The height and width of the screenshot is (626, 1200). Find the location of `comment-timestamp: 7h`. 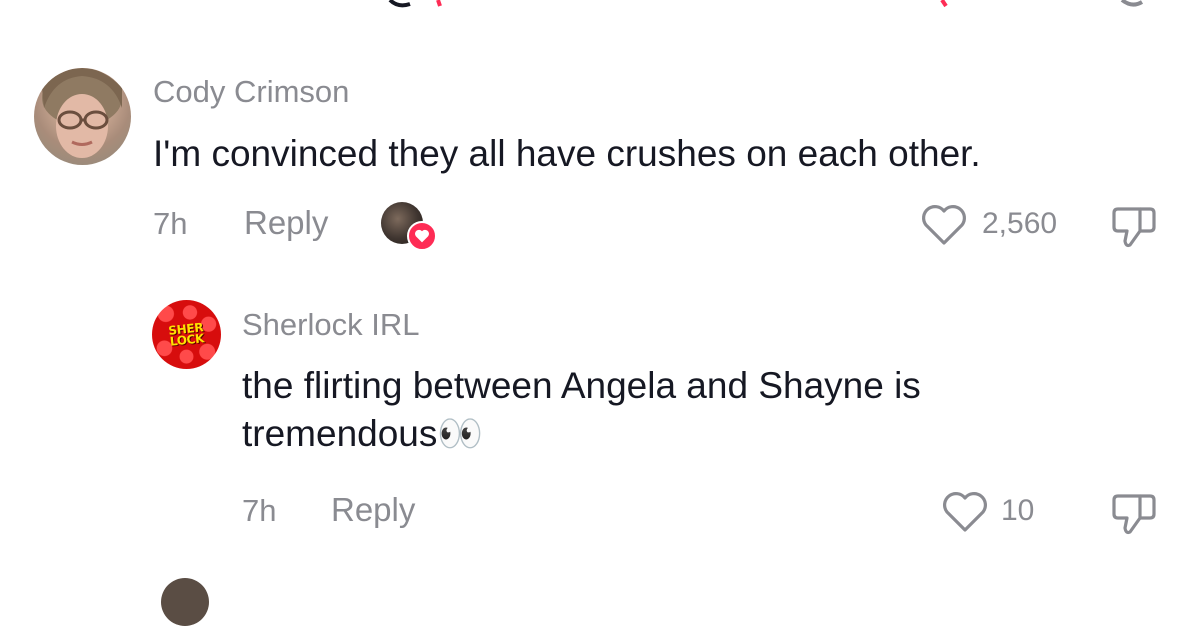

comment-timestamp: 7h is located at coordinates (170, 223).